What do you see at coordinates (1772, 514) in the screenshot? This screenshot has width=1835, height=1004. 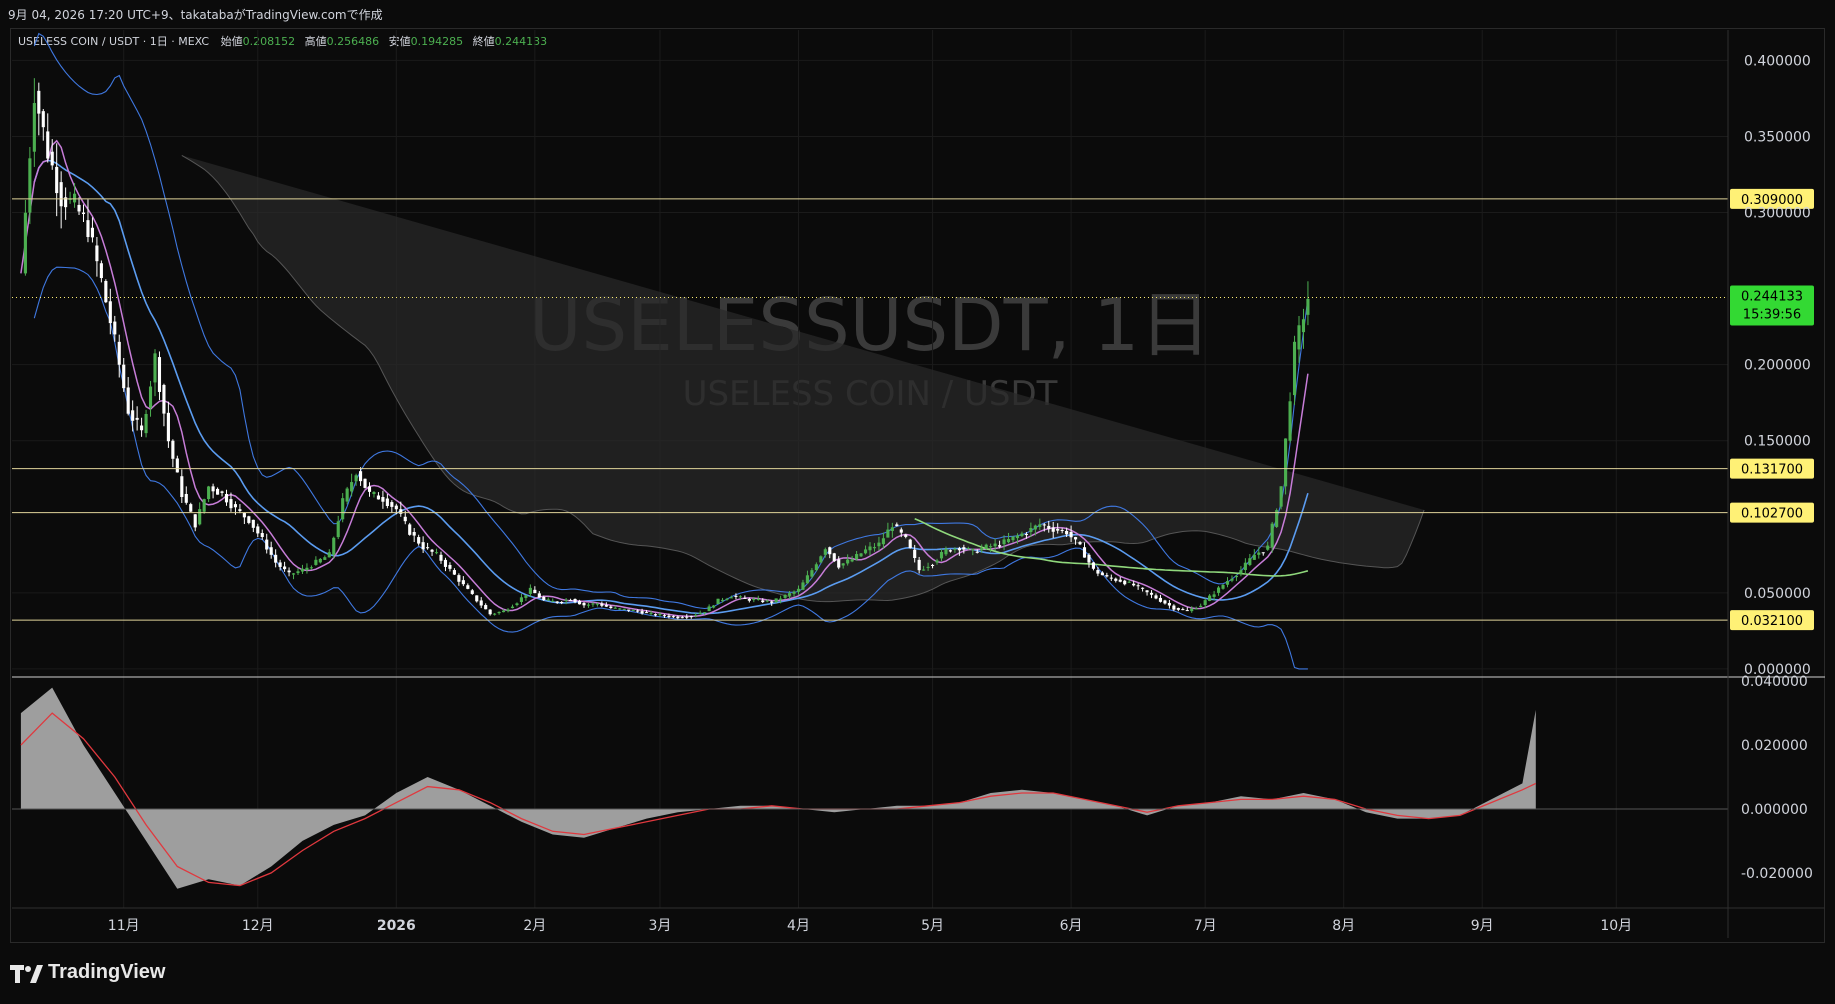 I see `level-tag-label: 0.102700` at bounding box center [1772, 514].